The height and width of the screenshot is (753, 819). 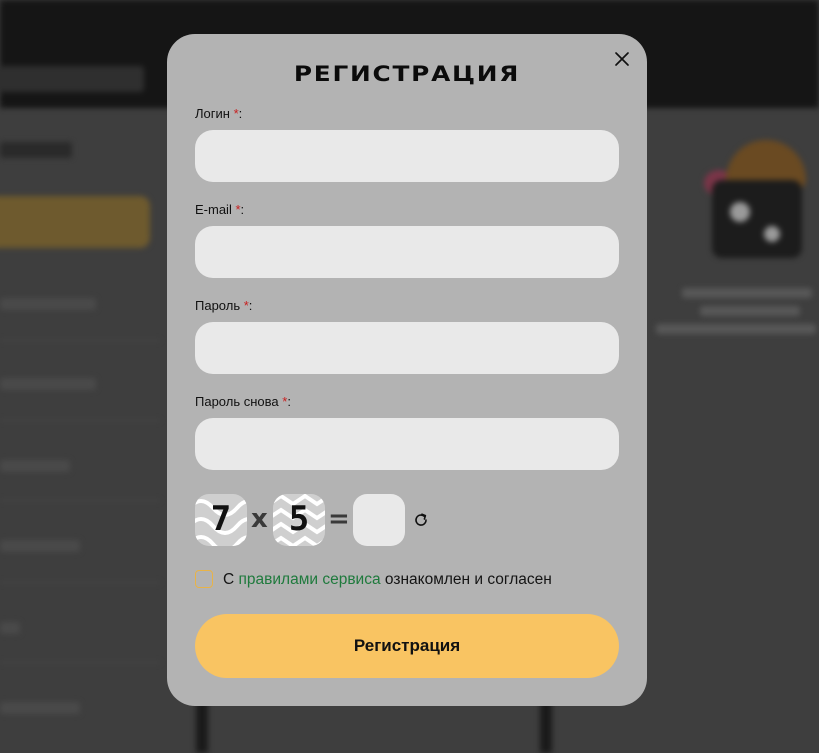 I want to click on background-sidebar-active-item, so click(x=75, y=222).